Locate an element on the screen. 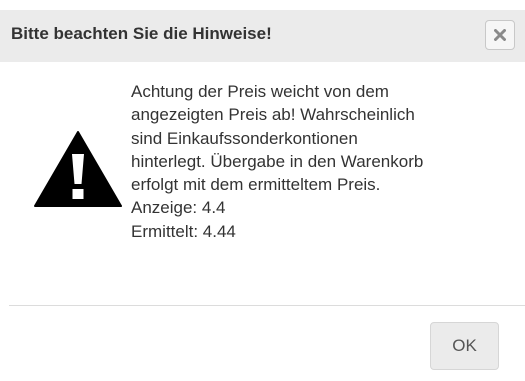 Image resolution: width=525 pixels, height=381 pixels. warning-triangle-icon is located at coordinates (78, 169).